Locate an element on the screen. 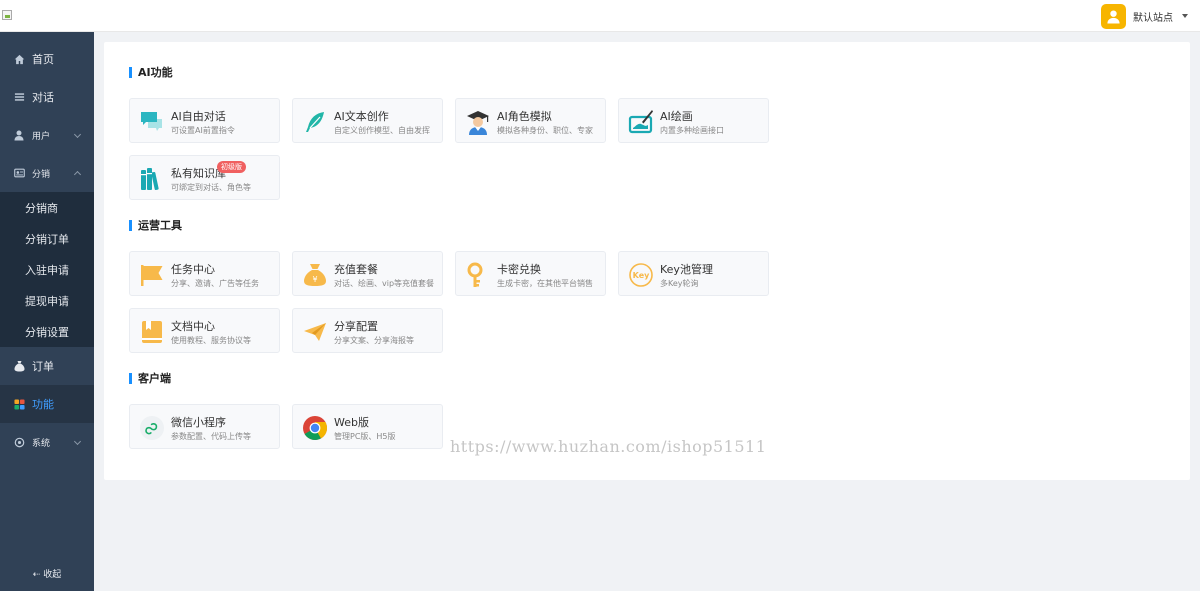 Image resolution: width=1200 pixels, height=591 pixels. section-title-text: AI功能 is located at coordinates (155, 72).